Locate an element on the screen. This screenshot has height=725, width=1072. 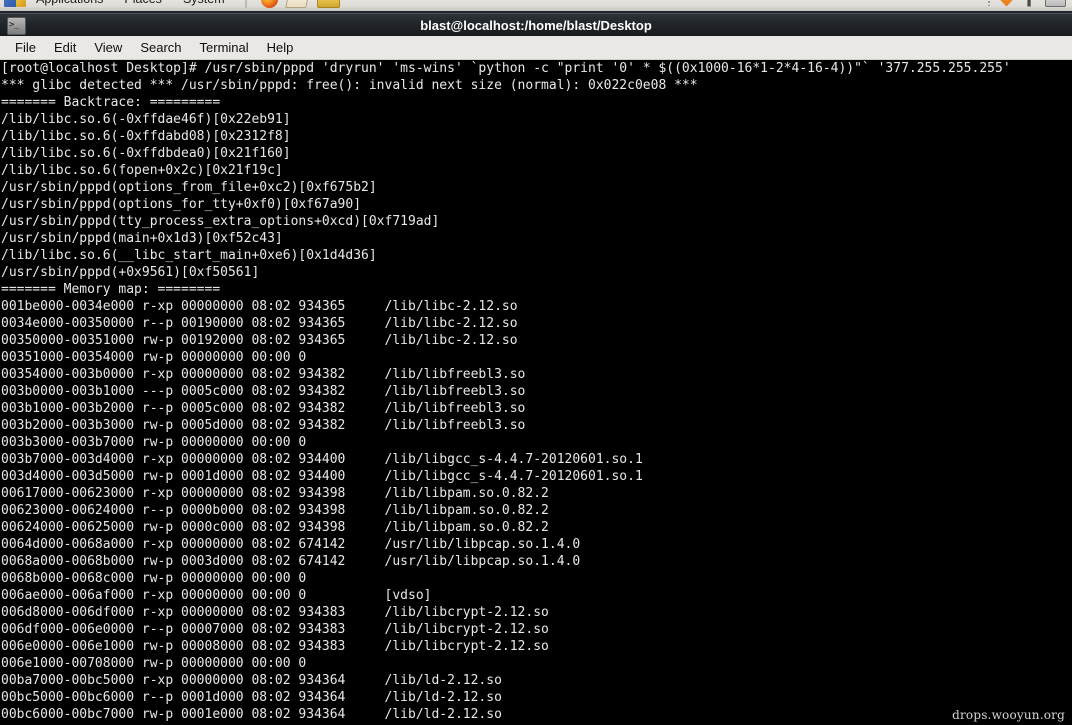
terminal-line: 0068b000-0068c000 rw-p 00000000 00:00 0 is located at coordinates (154, 578).